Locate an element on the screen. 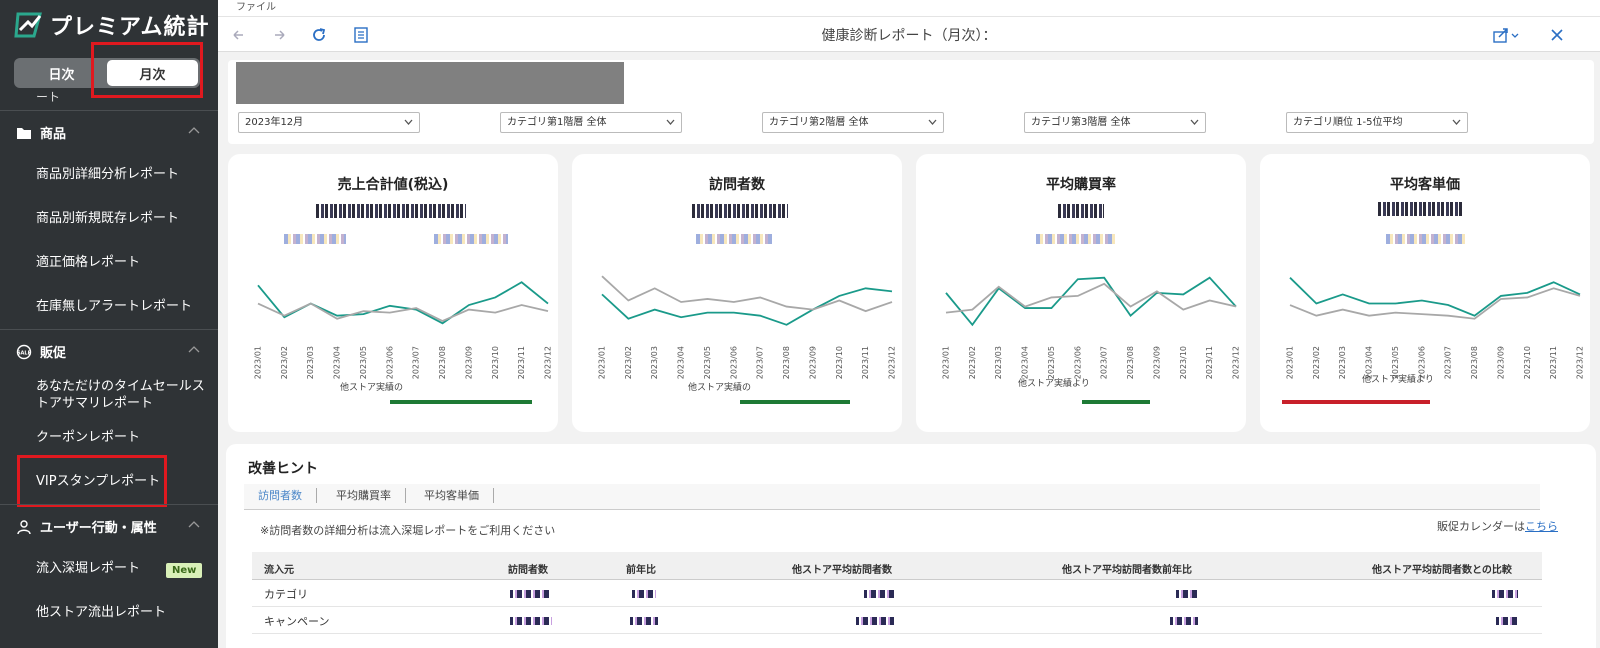 Image resolution: width=1600 pixels, height=648 pixels. report-title: 健康診断レポート（月次）： is located at coordinates (909, 36).